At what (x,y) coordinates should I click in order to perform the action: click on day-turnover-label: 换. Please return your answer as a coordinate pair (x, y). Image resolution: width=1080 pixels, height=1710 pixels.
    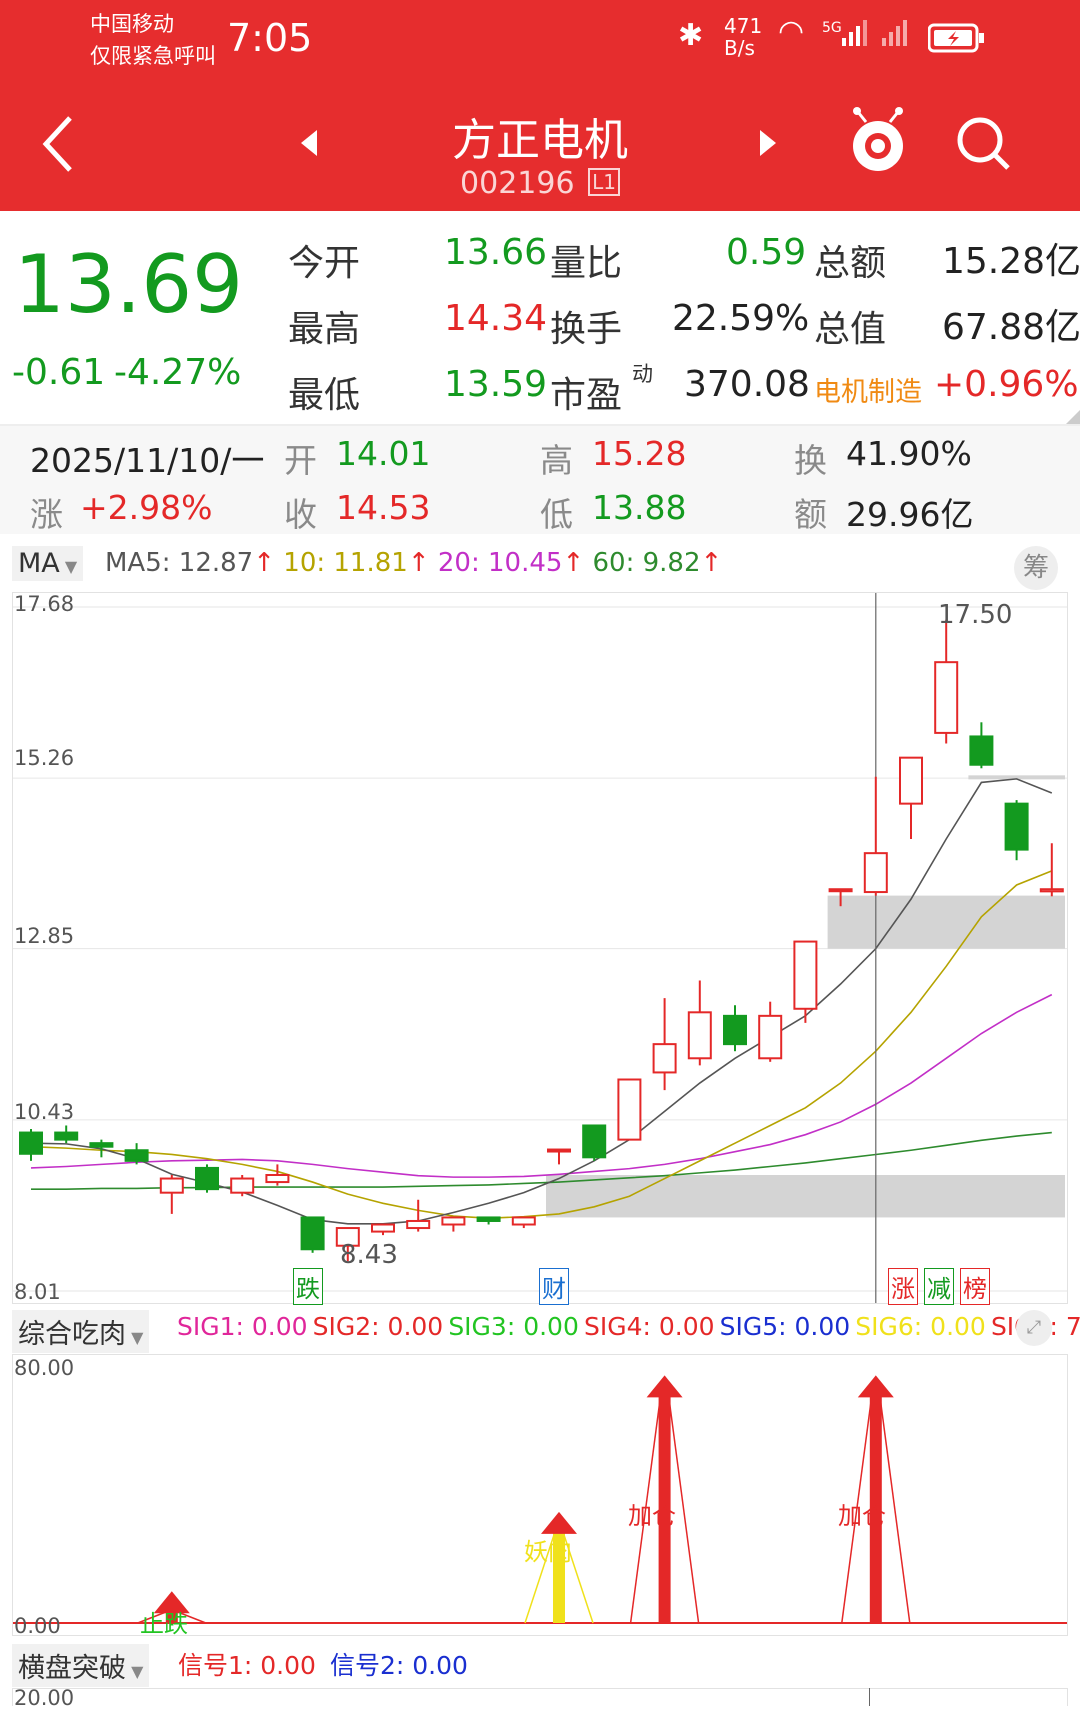
    Looking at the image, I should click on (810, 460).